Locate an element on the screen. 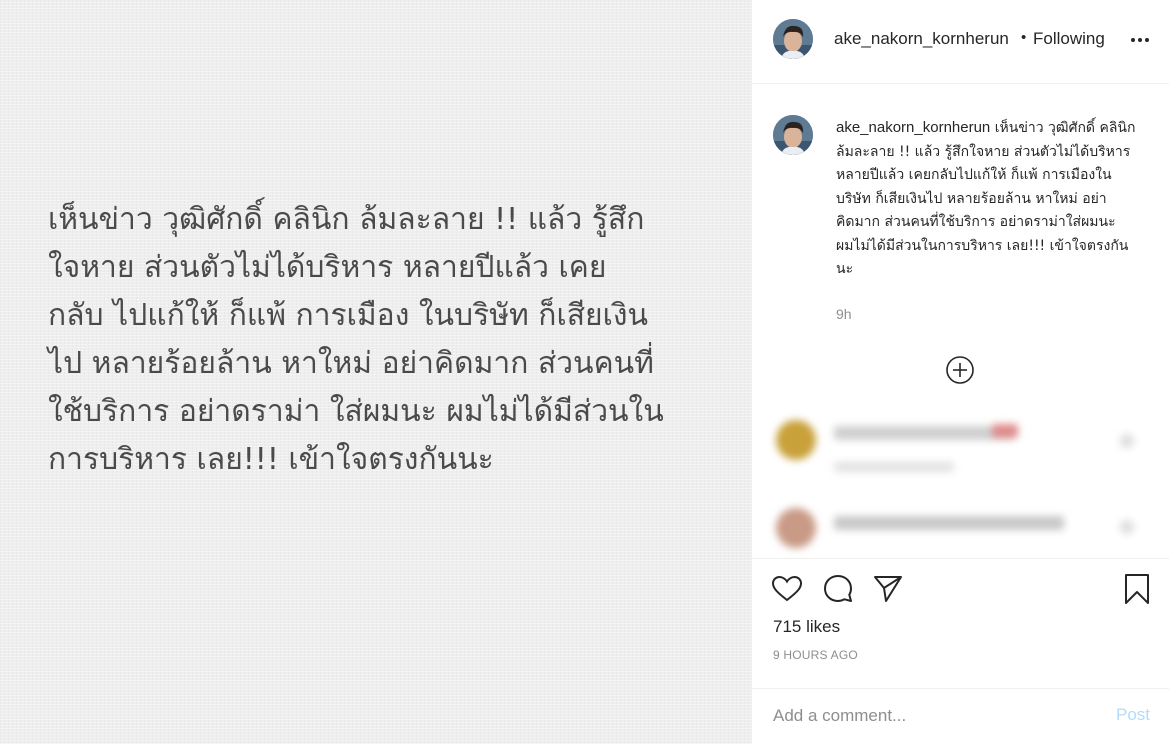 The width and height of the screenshot is (1169, 744). caption-timestamp: 9h is located at coordinates (844, 314).